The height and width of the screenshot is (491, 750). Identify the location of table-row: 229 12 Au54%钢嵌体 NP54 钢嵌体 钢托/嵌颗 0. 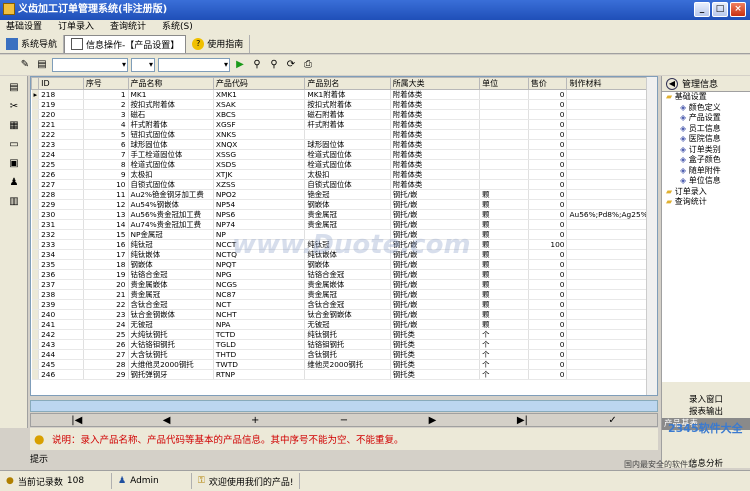
(344, 204).